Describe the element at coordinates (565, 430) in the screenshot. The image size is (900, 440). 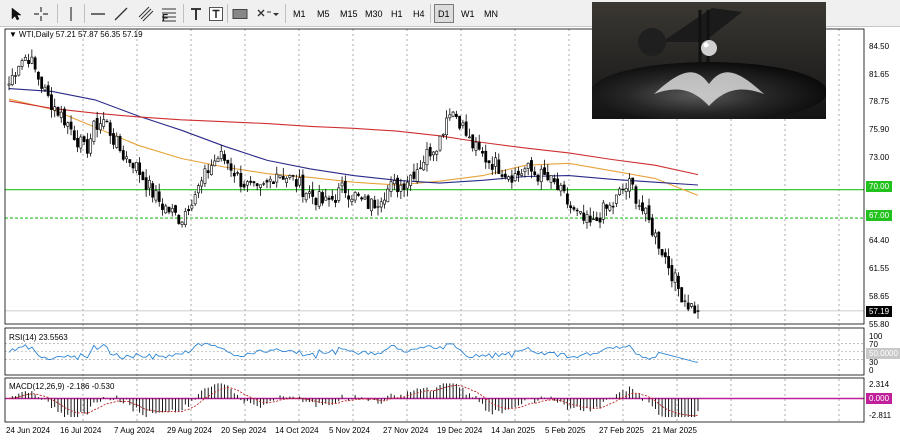
I see `date-tick: 5 Feb 2025` at that location.